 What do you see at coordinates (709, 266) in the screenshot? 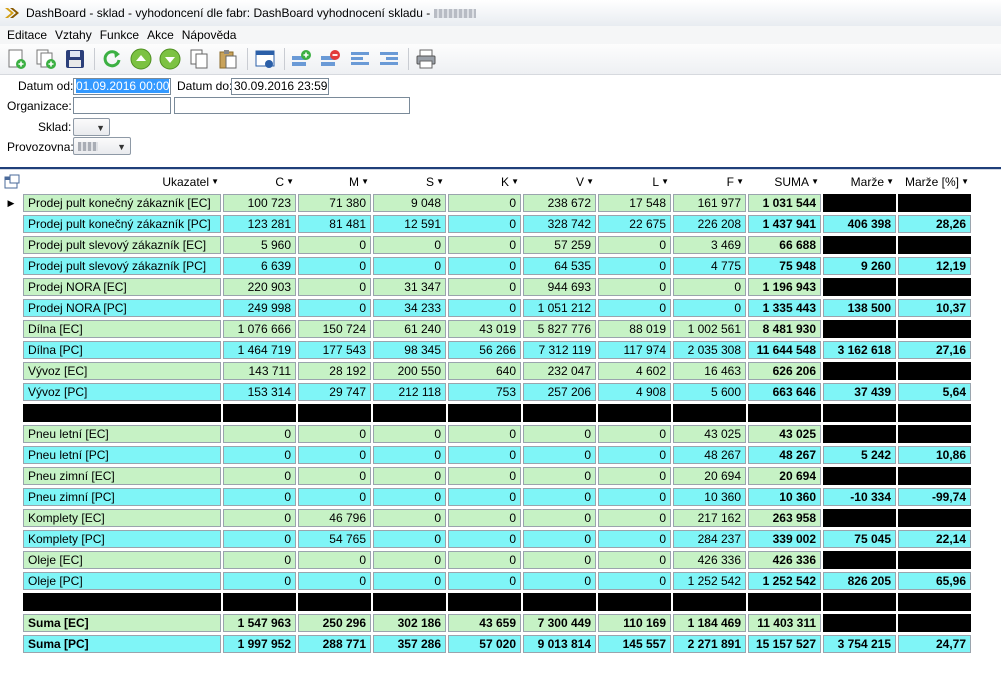
I see `cell-f: 4 775` at bounding box center [709, 266].